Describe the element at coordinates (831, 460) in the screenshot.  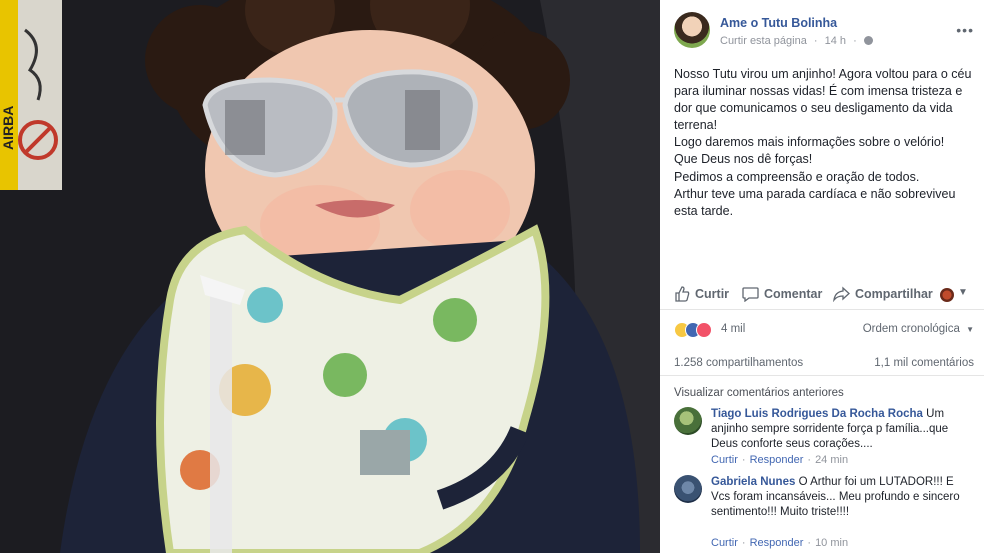
I see `comment-time: 24 min` at that location.